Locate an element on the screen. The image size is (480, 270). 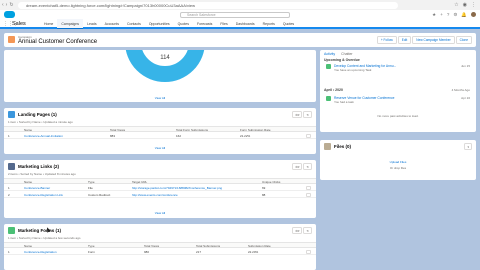
section-past: April • 2020 is located at coordinates (333, 90).